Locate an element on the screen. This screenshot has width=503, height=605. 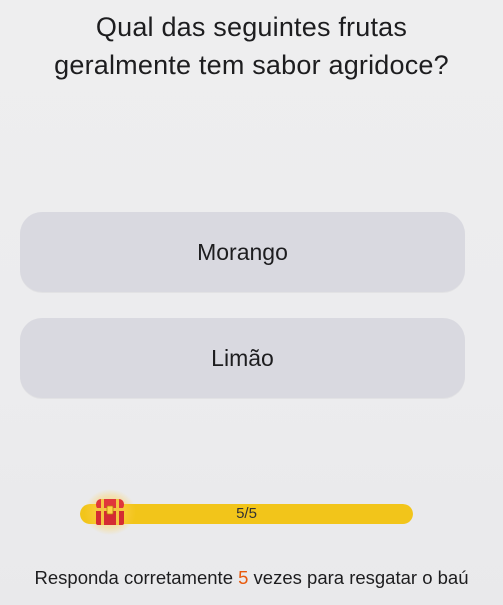
reward-instruction-suffix: vezes para resgatar o baú is located at coordinates (358, 577).